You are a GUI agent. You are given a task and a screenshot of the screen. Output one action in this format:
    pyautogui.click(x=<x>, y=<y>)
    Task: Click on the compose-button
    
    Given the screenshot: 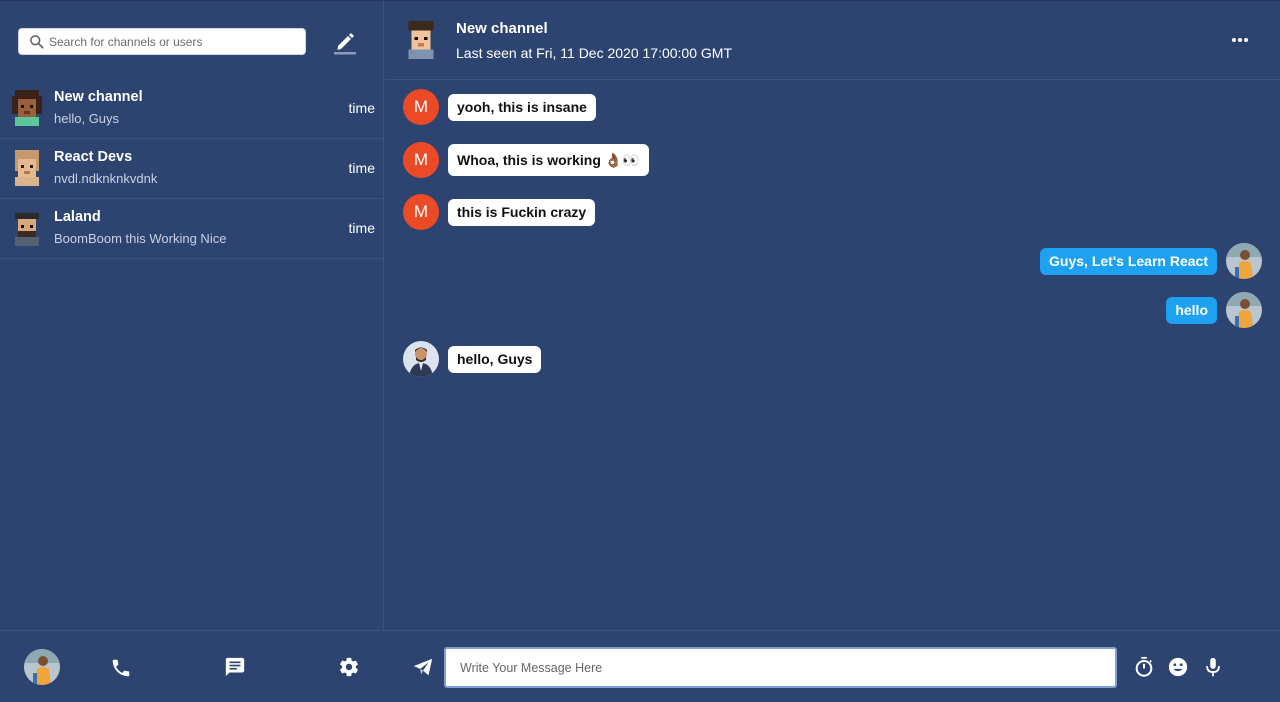 What is the action you would take?
    pyautogui.click(x=345, y=42)
    